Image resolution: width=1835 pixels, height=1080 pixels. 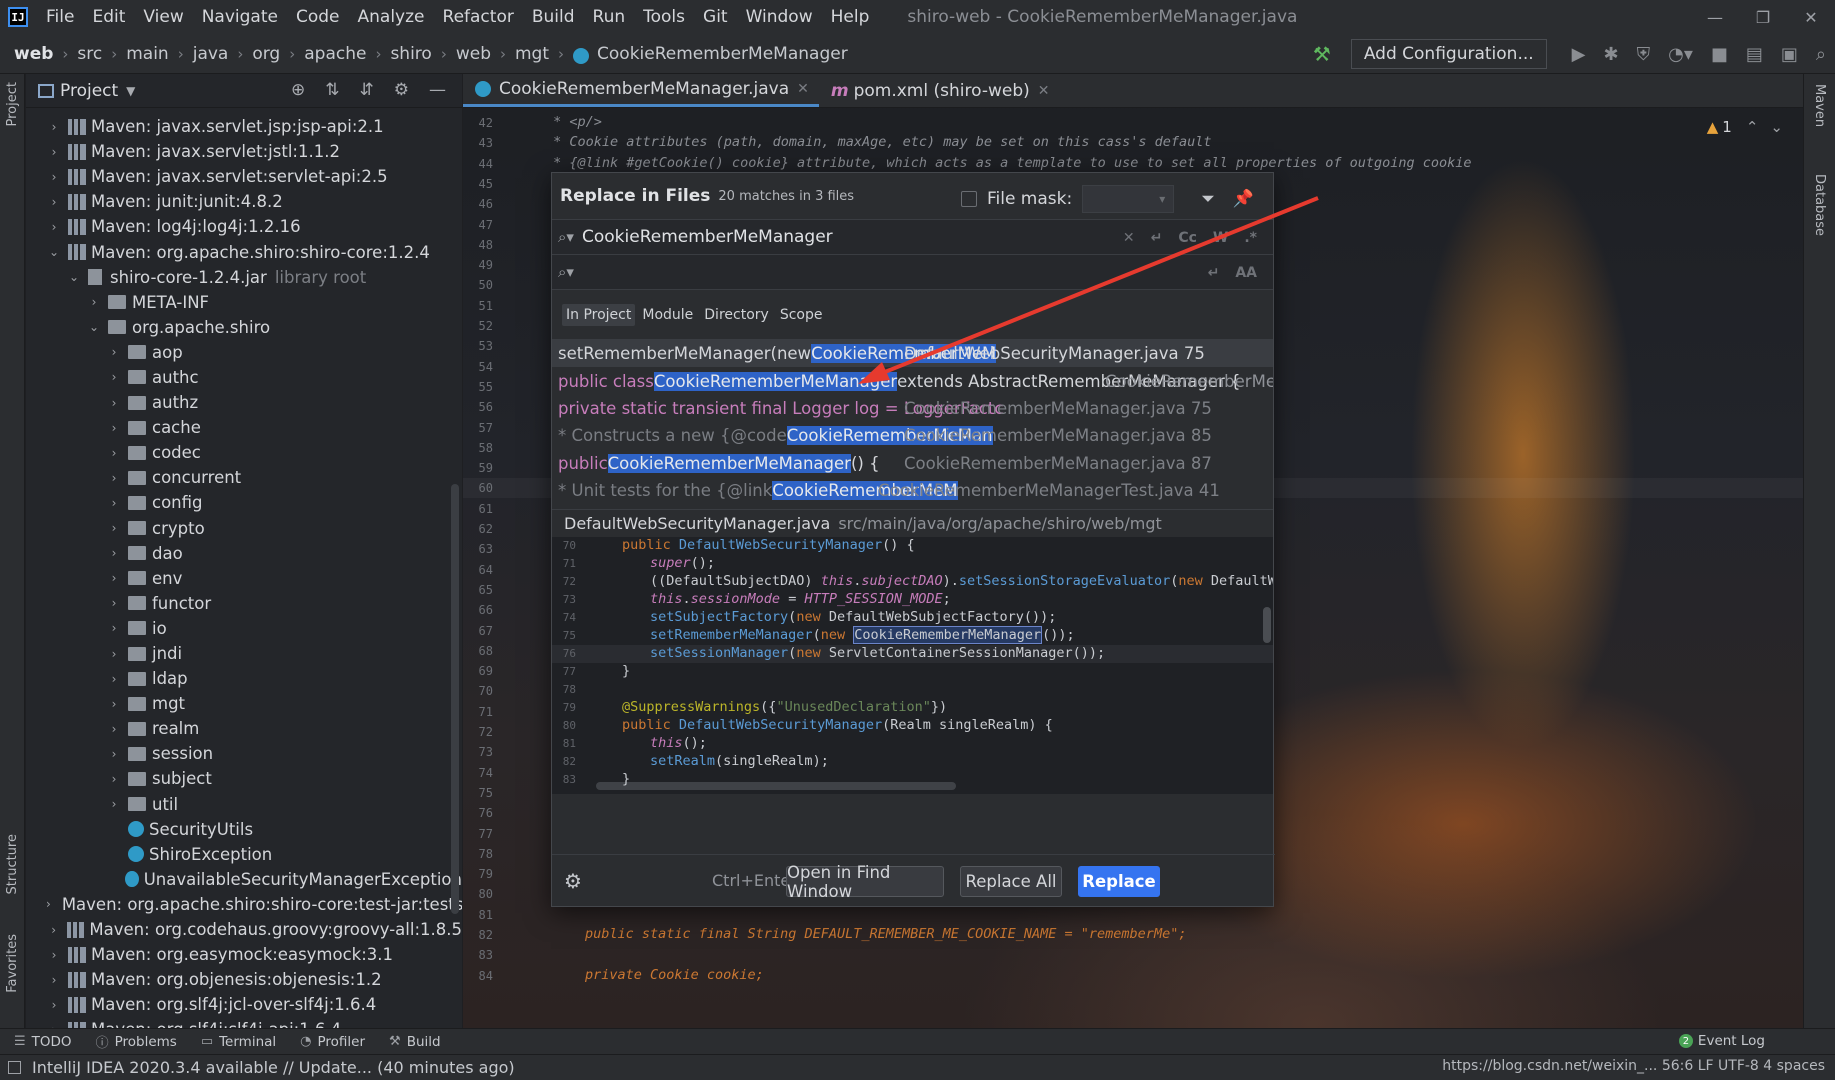 What do you see at coordinates (43, 1042) in the screenshot?
I see `todo-tool-button: ☰ TODO` at bounding box center [43, 1042].